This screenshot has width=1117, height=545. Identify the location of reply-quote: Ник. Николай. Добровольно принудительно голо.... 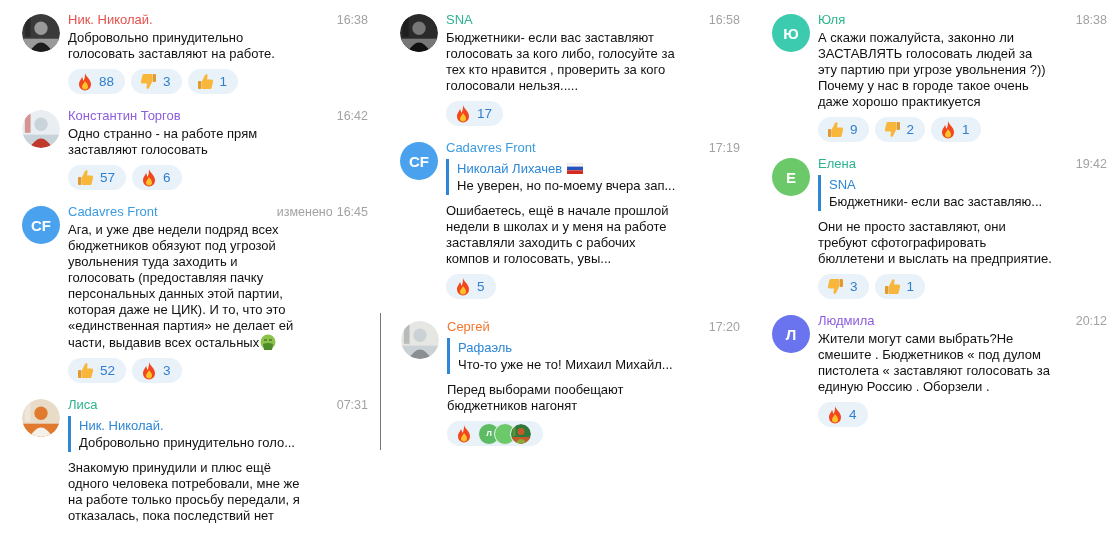
(218, 434).